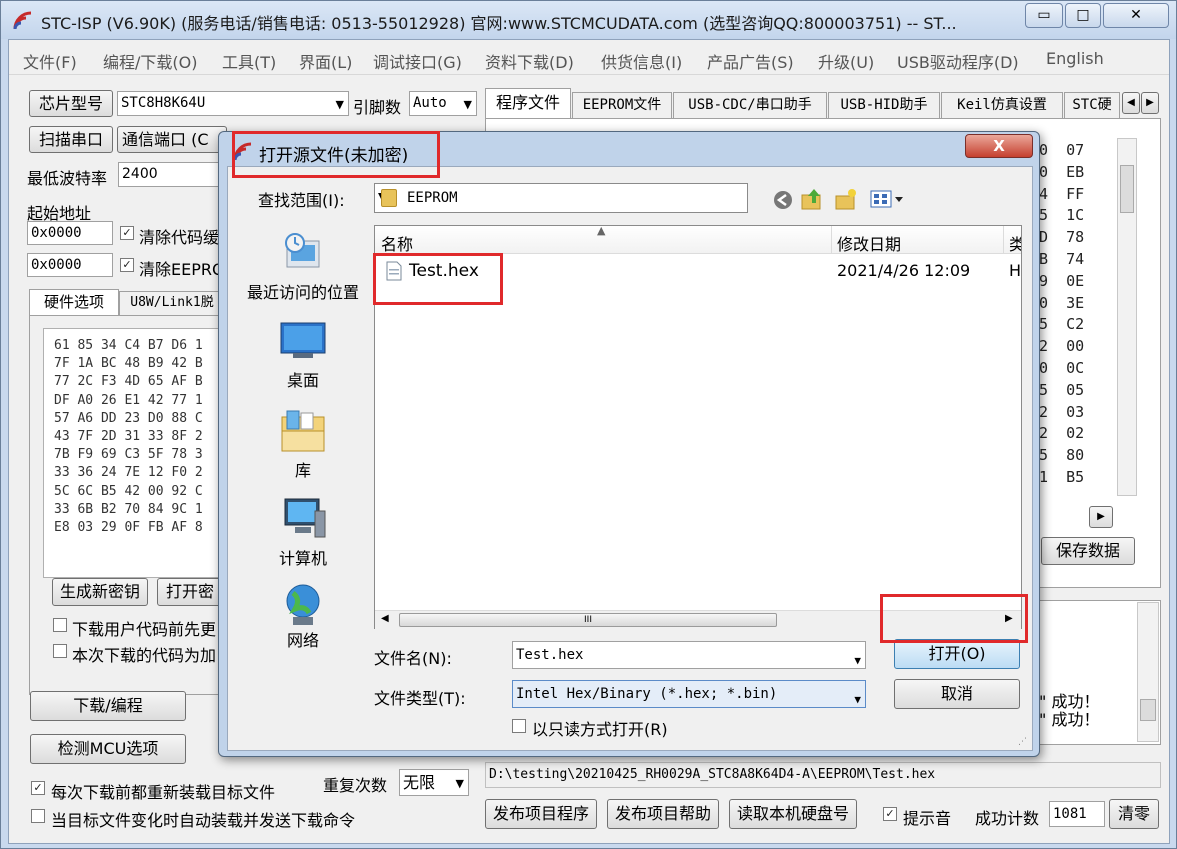  What do you see at coordinates (1022, 742) in the screenshot?
I see `resize-grip-icon: ⋰` at bounding box center [1022, 742].